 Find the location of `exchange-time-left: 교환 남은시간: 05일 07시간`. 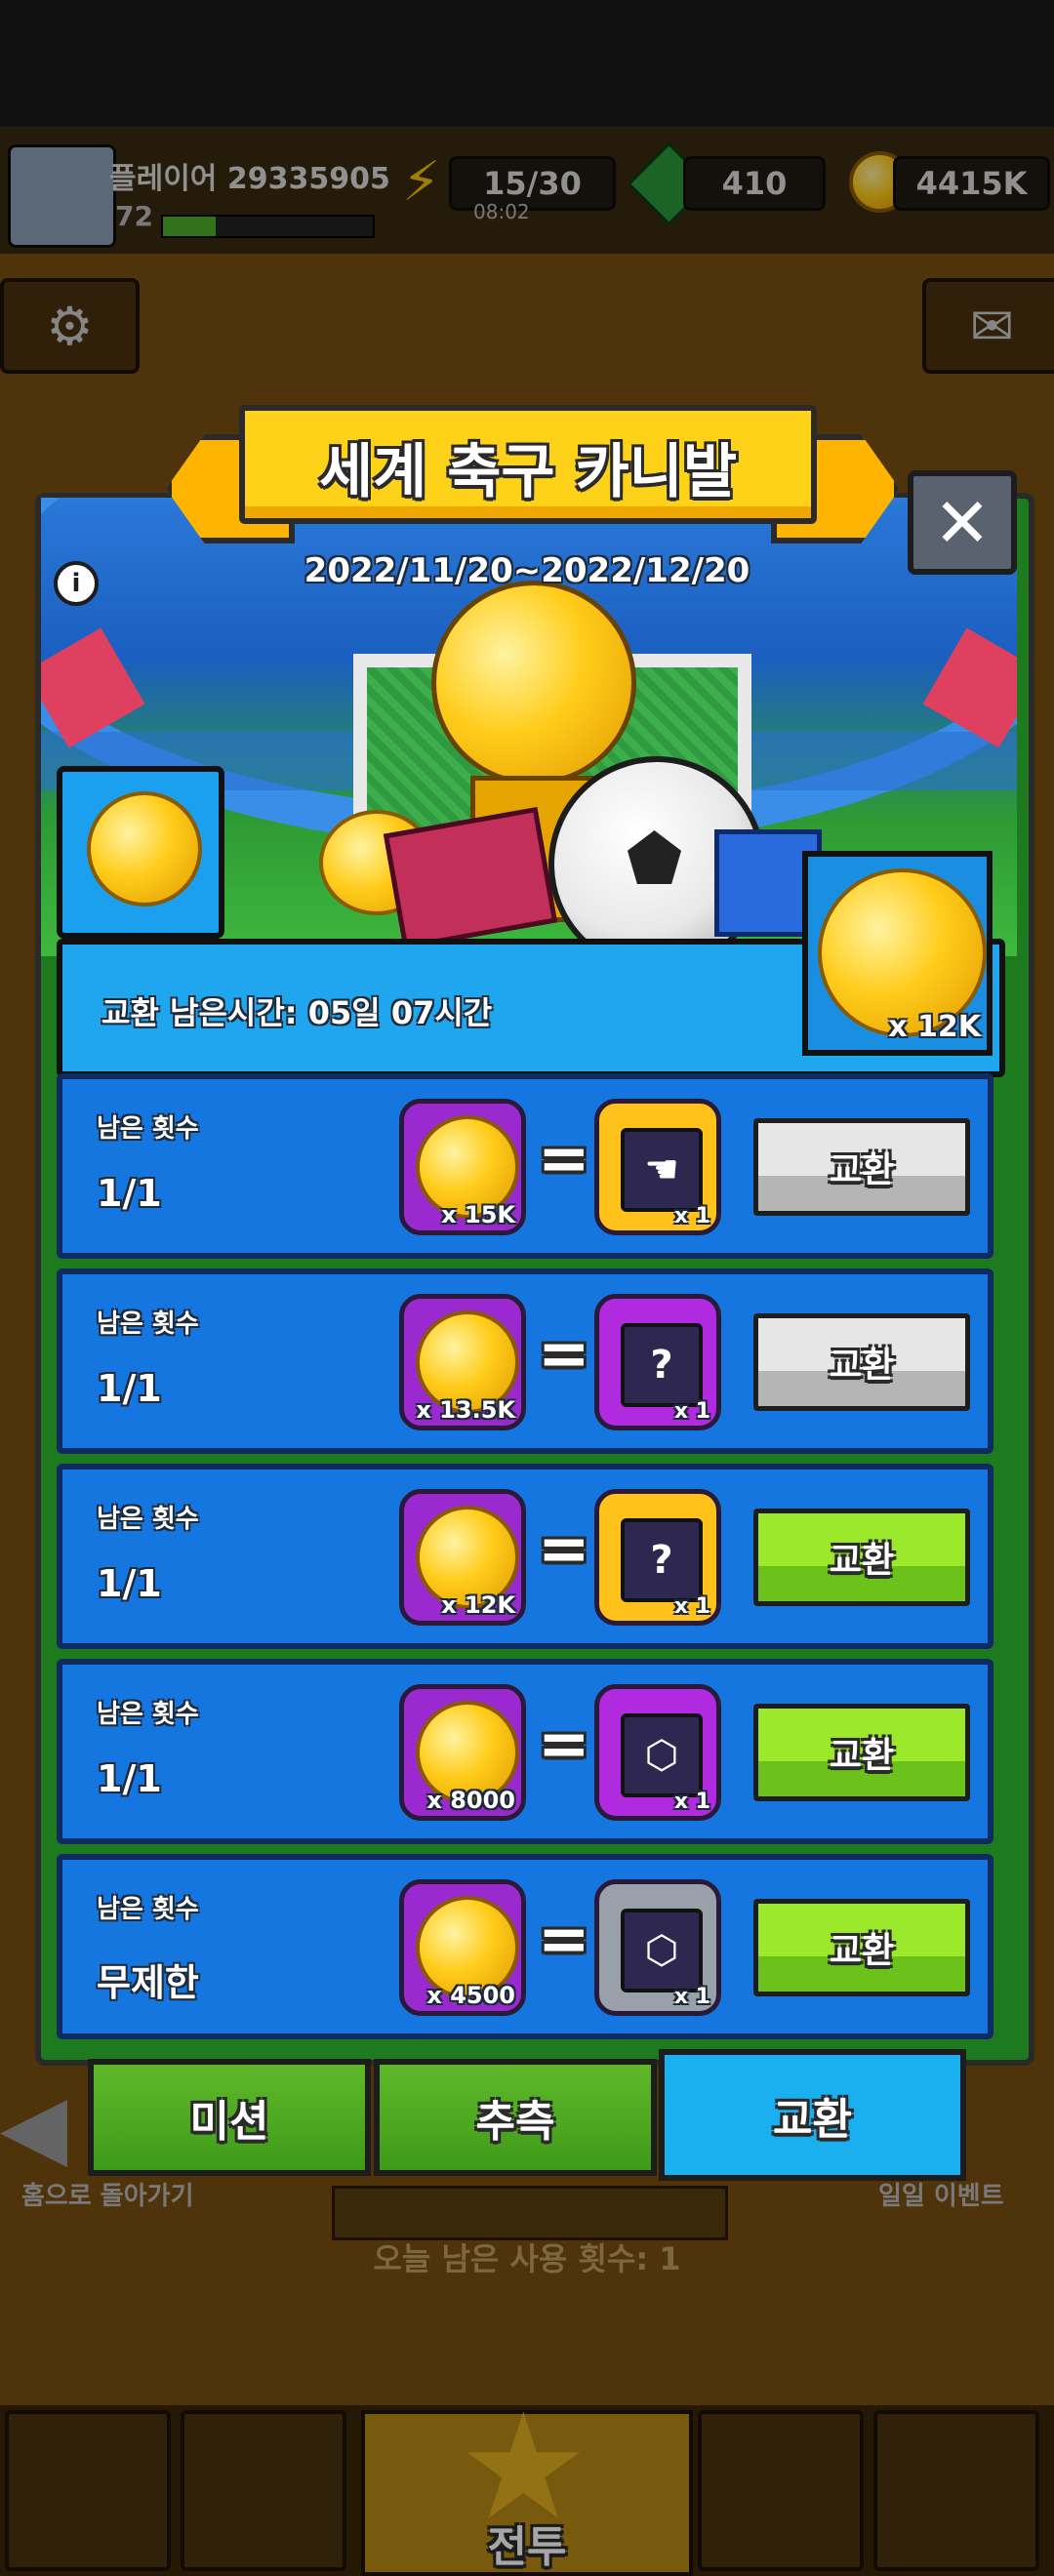

exchange-time-left: 교환 남은시간: 05일 07시간 is located at coordinates (297, 1013).